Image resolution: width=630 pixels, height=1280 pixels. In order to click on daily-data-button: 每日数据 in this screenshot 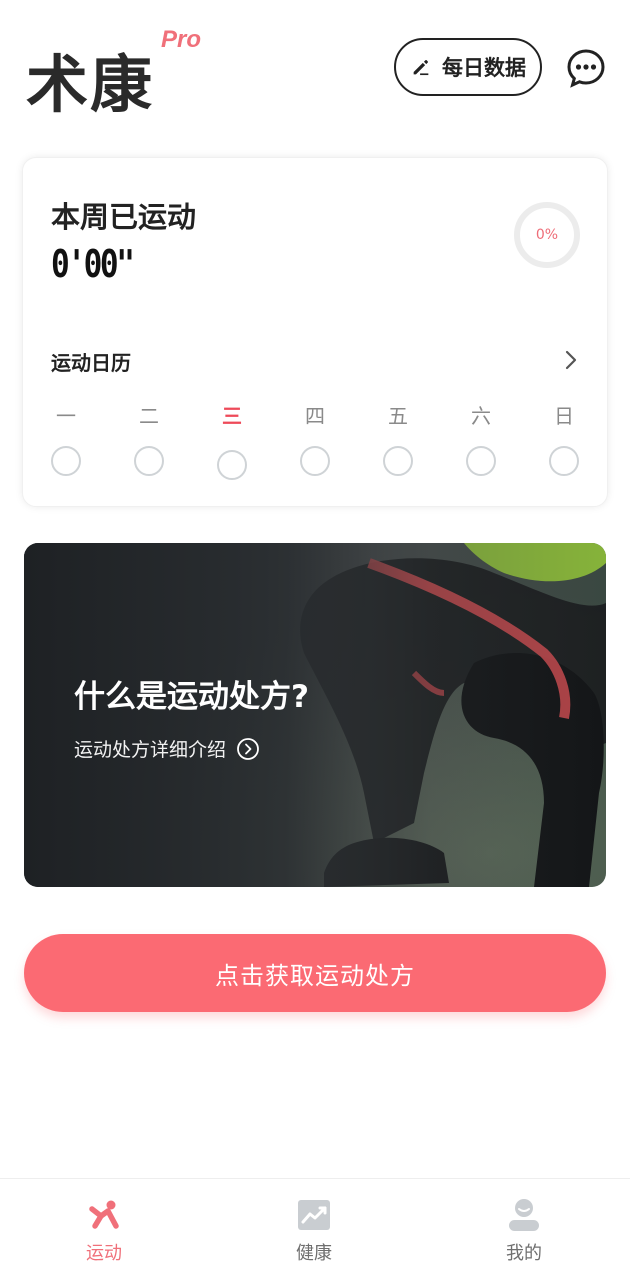, I will do `click(468, 67)`.